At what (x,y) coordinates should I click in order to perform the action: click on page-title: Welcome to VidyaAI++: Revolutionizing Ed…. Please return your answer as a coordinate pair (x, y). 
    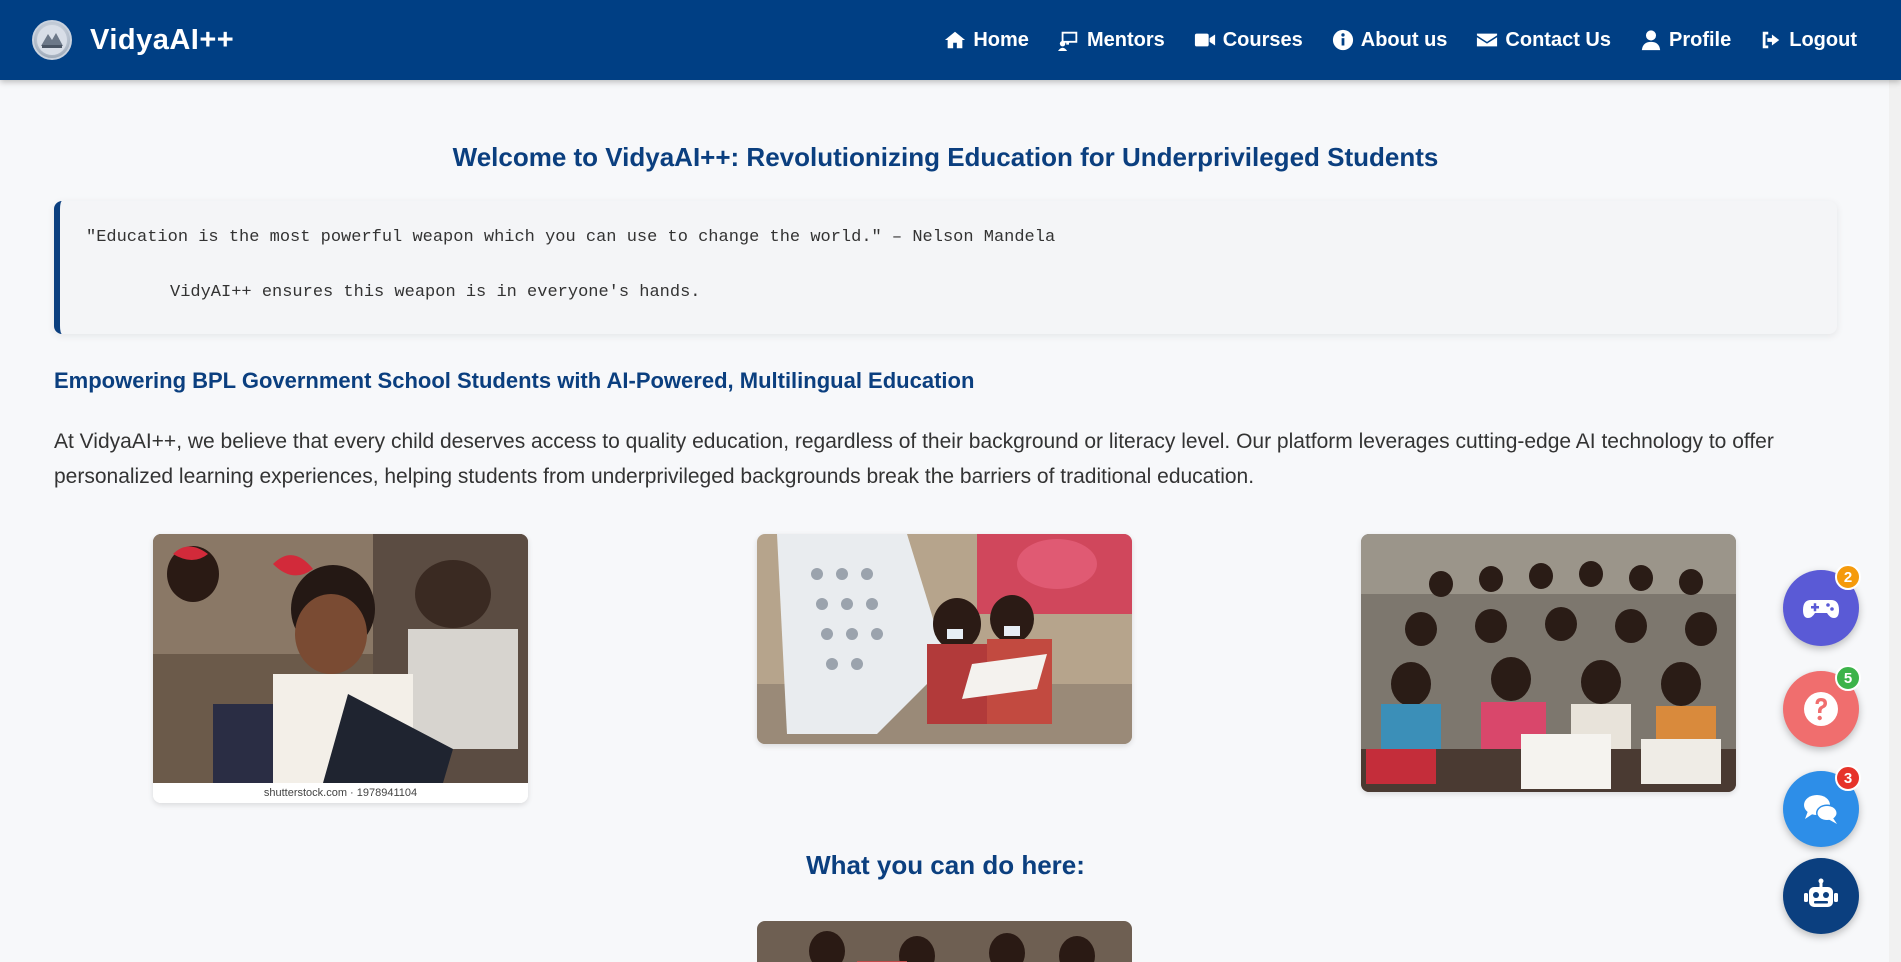
    Looking at the image, I should click on (945, 157).